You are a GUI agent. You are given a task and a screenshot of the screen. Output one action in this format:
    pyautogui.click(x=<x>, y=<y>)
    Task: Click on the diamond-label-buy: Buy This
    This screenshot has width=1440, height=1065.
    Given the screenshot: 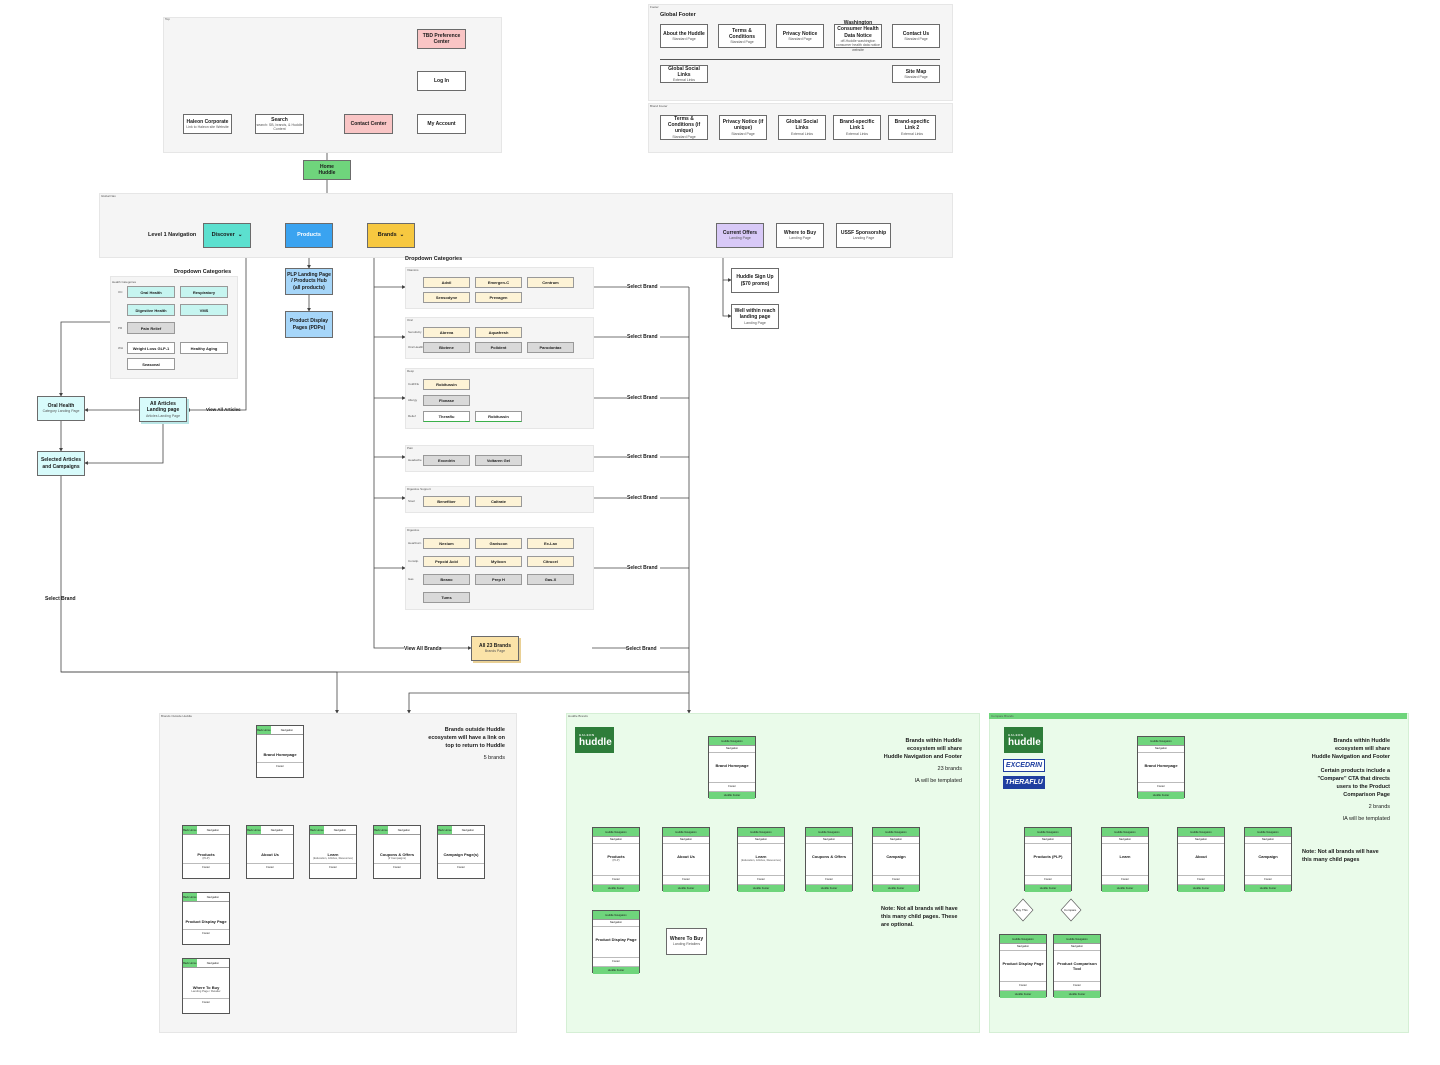 What is the action you would take?
    pyautogui.click(x=1022, y=910)
    